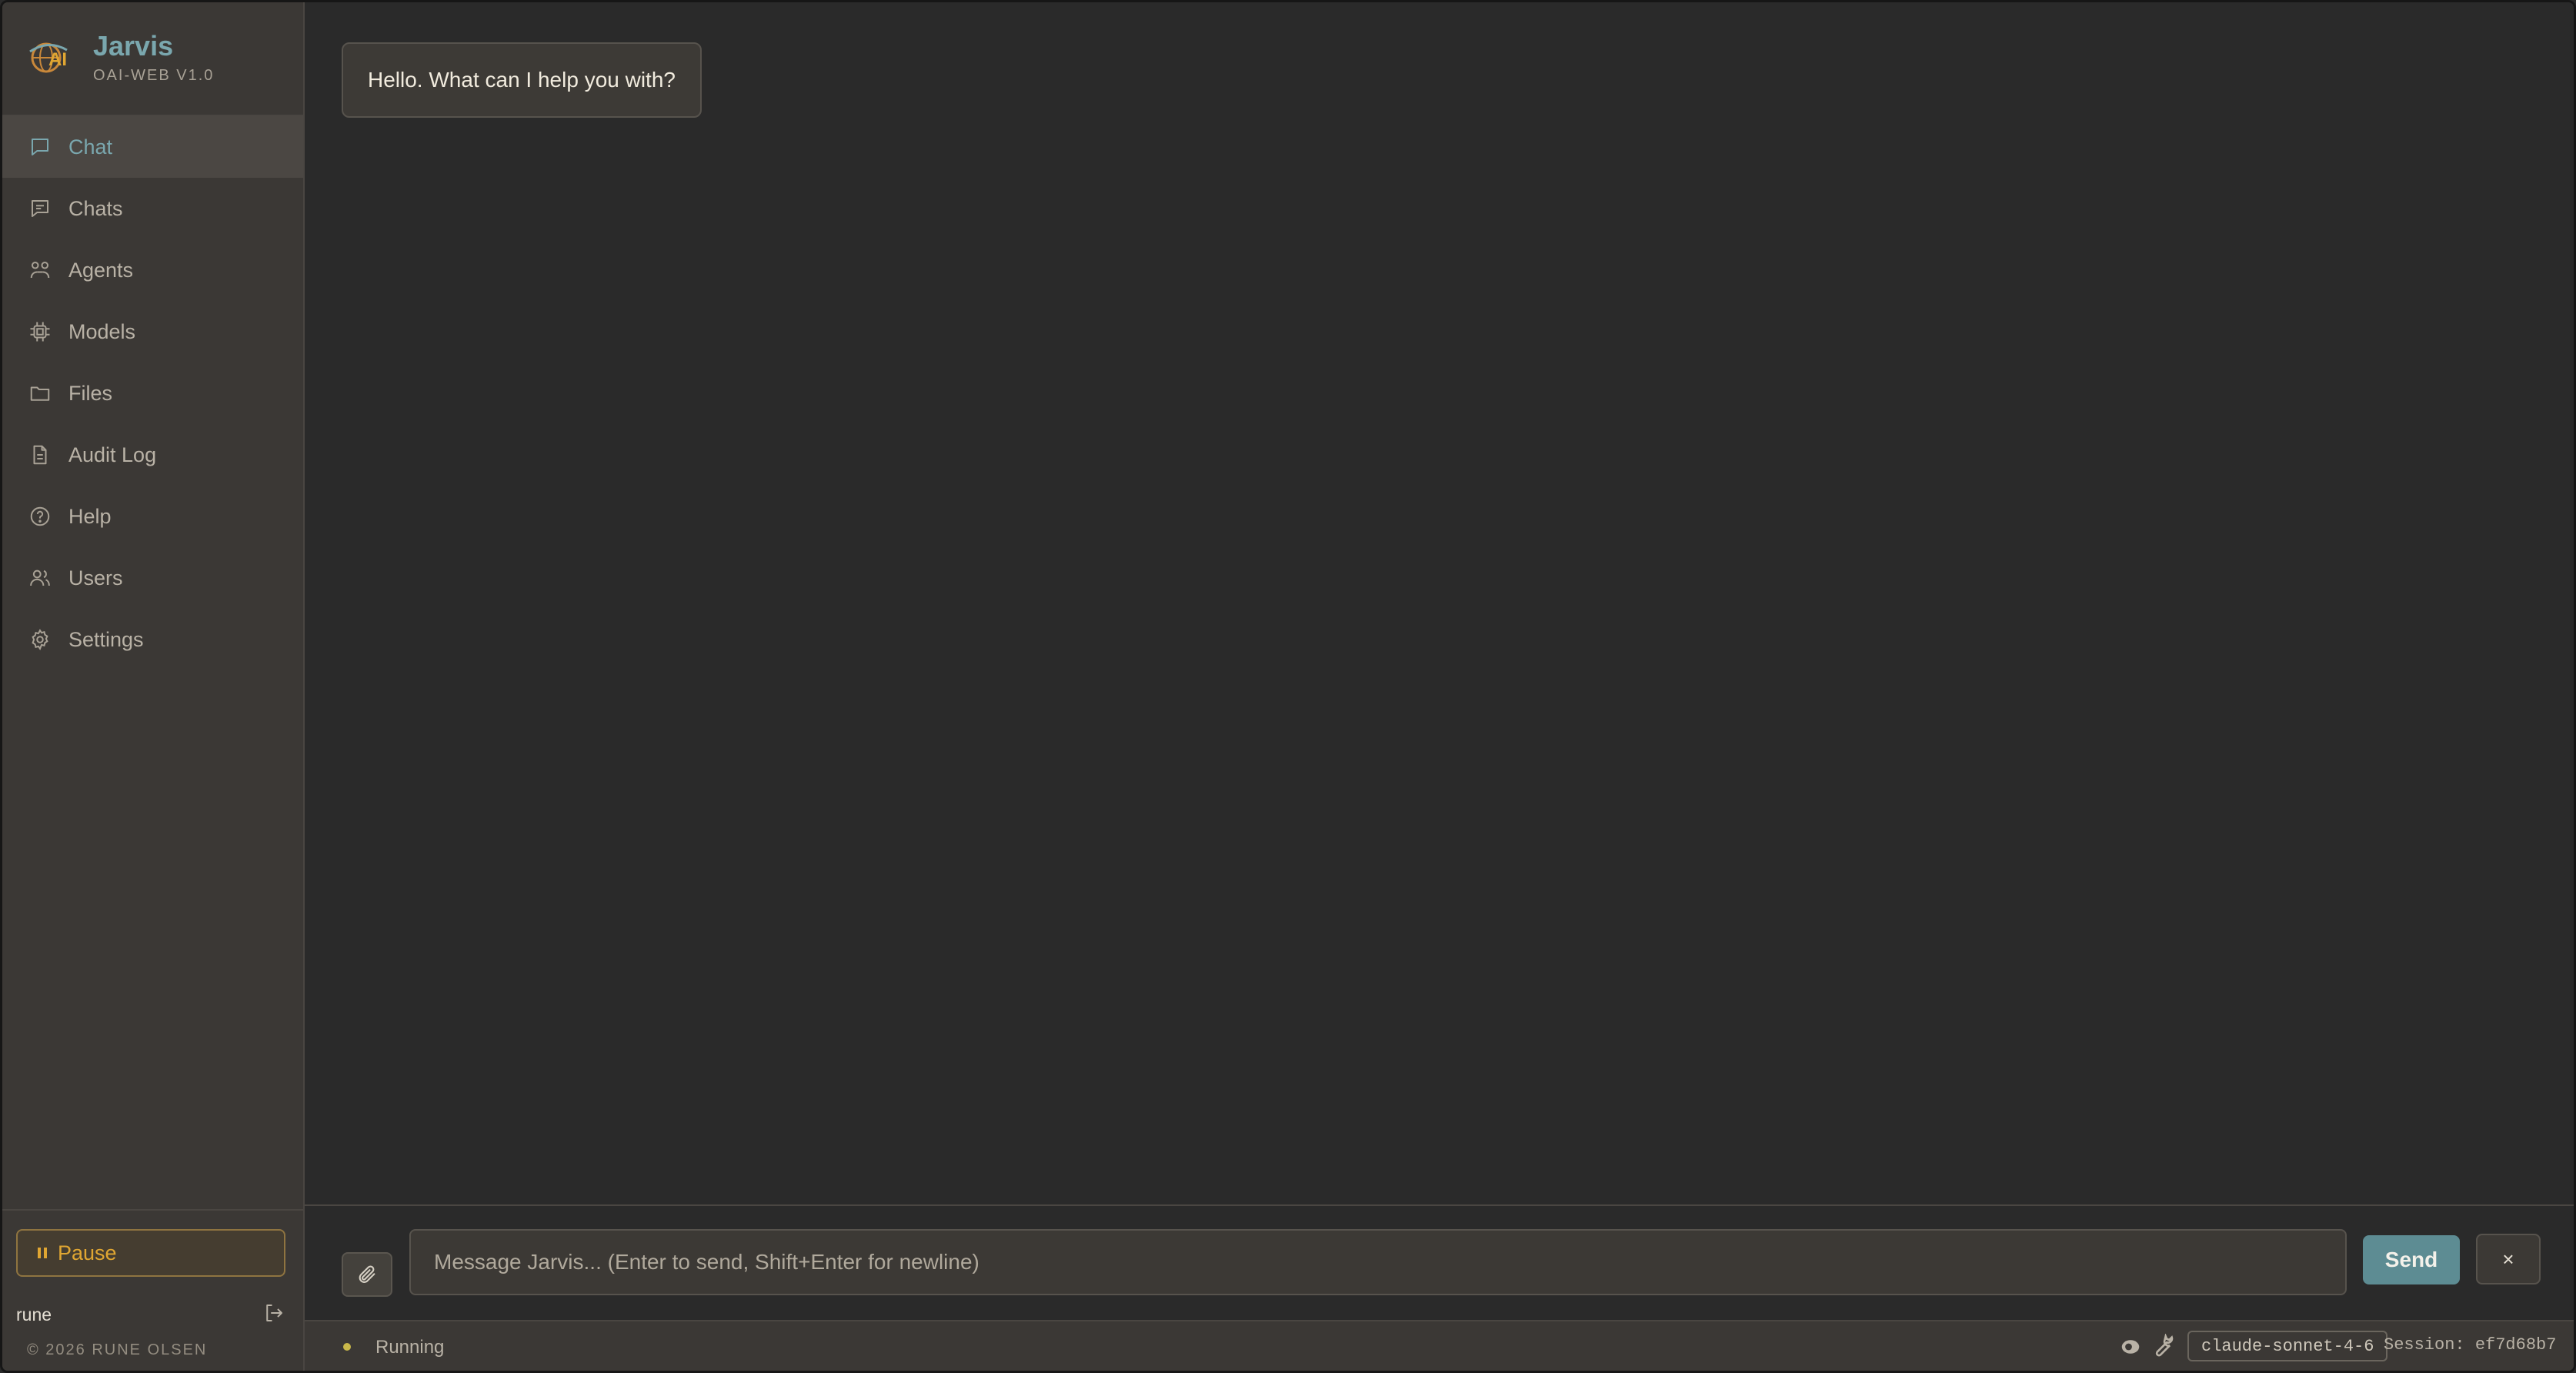 This screenshot has width=2576, height=1373. Describe the element at coordinates (153, 578) in the screenshot. I see `sidebar-item-users: Users` at that location.